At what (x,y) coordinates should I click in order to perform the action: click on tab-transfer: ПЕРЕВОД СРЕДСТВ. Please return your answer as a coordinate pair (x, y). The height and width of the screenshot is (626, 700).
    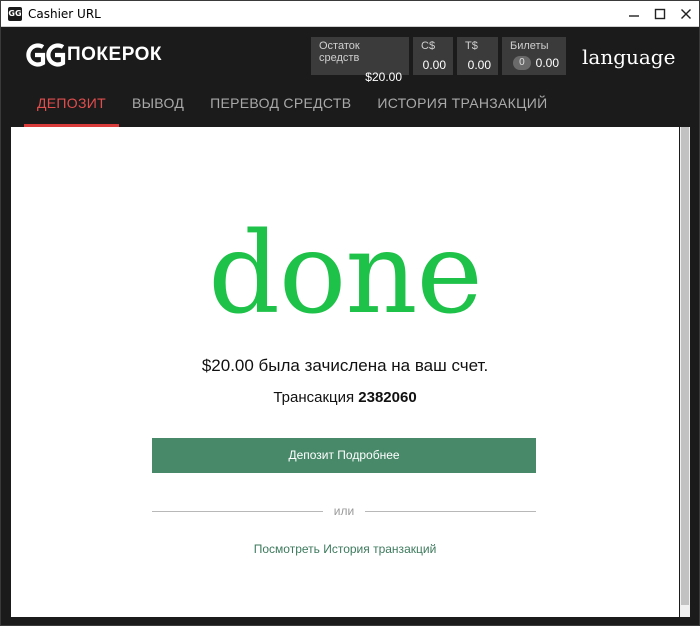
    Looking at the image, I should click on (280, 109).